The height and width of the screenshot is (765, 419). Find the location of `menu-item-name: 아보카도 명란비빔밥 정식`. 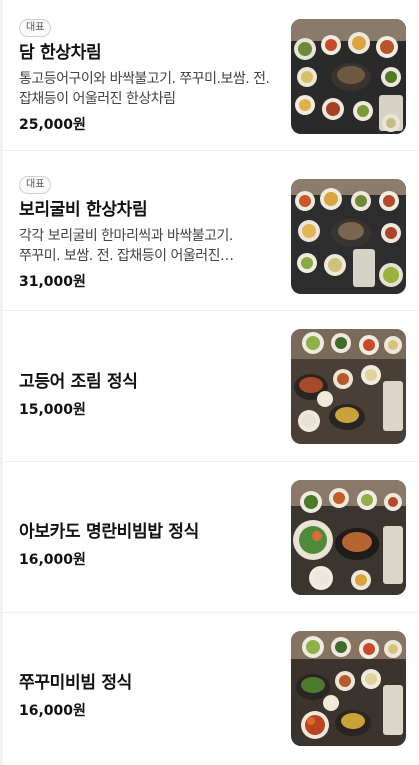

menu-item-name: 아보카도 명란비빔밥 정식 is located at coordinates (109, 532).